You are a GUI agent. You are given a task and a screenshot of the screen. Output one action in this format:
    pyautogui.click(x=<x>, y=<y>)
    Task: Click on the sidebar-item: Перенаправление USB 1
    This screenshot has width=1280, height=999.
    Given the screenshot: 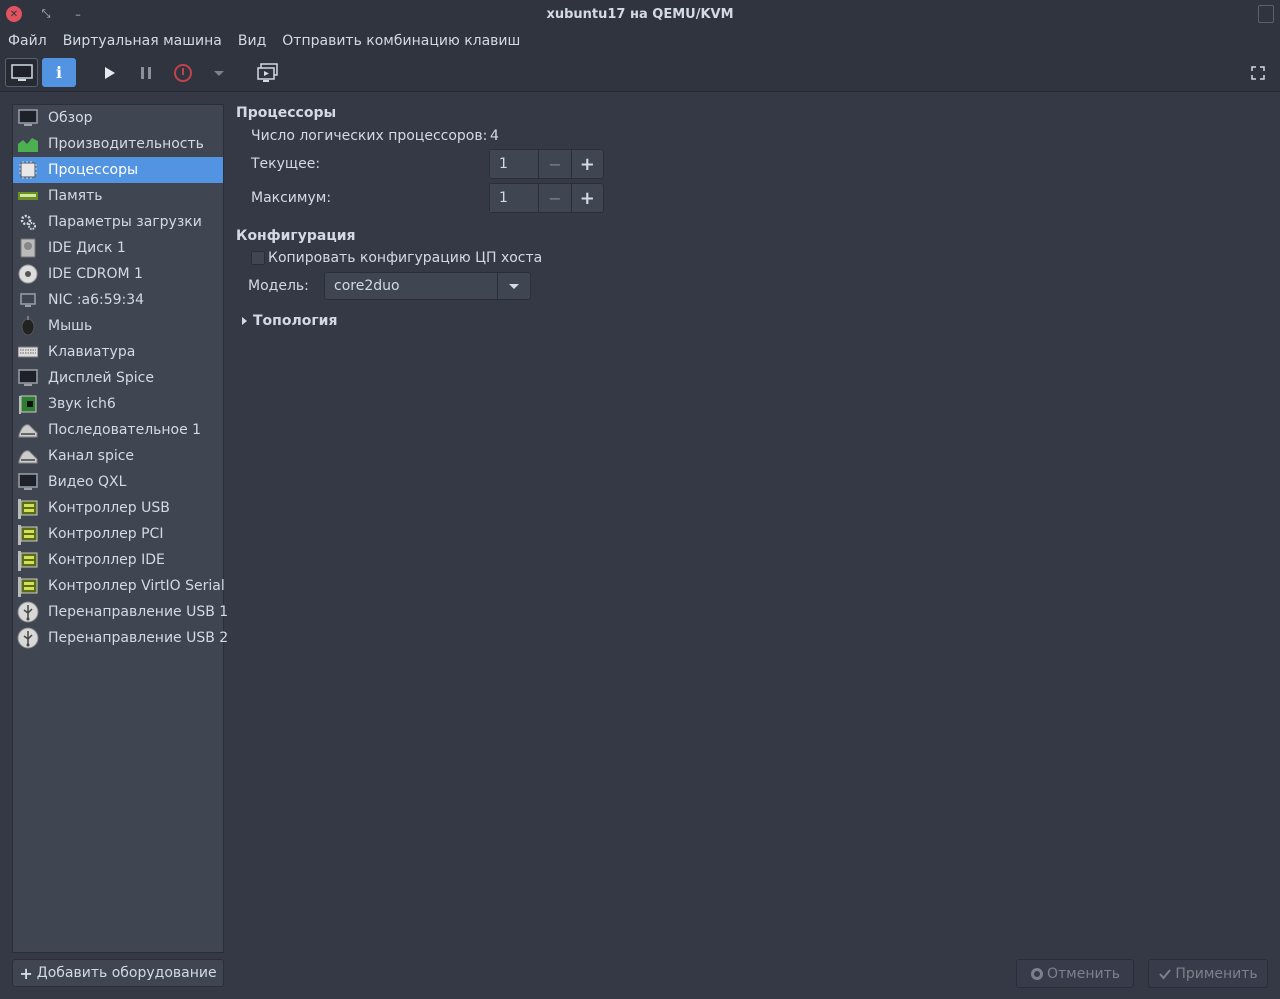 What is the action you would take?
    pyautogui.click(x=120, y=612)
    